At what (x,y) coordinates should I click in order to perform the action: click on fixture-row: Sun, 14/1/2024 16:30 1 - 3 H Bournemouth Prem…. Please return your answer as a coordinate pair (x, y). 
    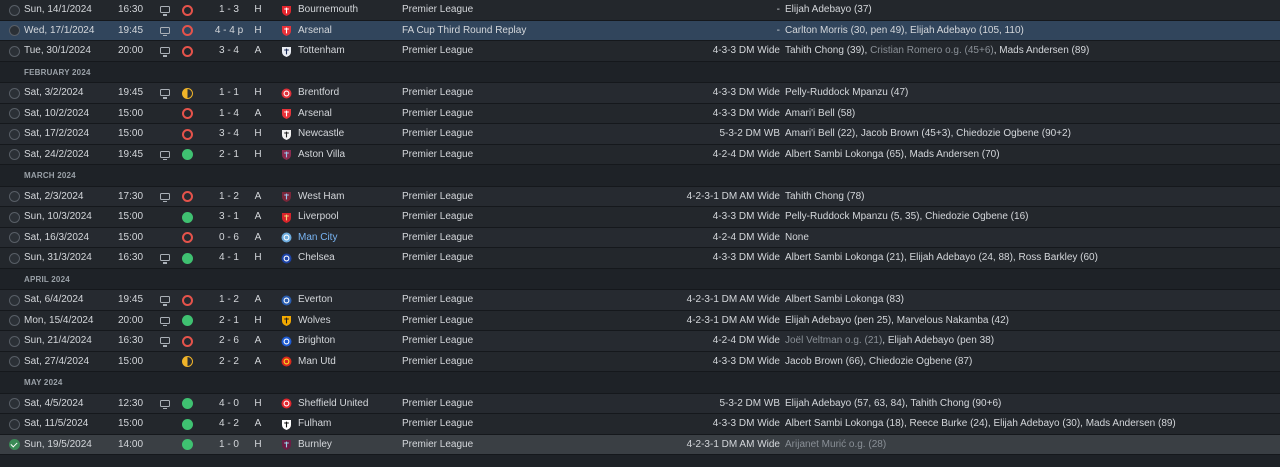
    Looking at the image, I should click on (640, 10).